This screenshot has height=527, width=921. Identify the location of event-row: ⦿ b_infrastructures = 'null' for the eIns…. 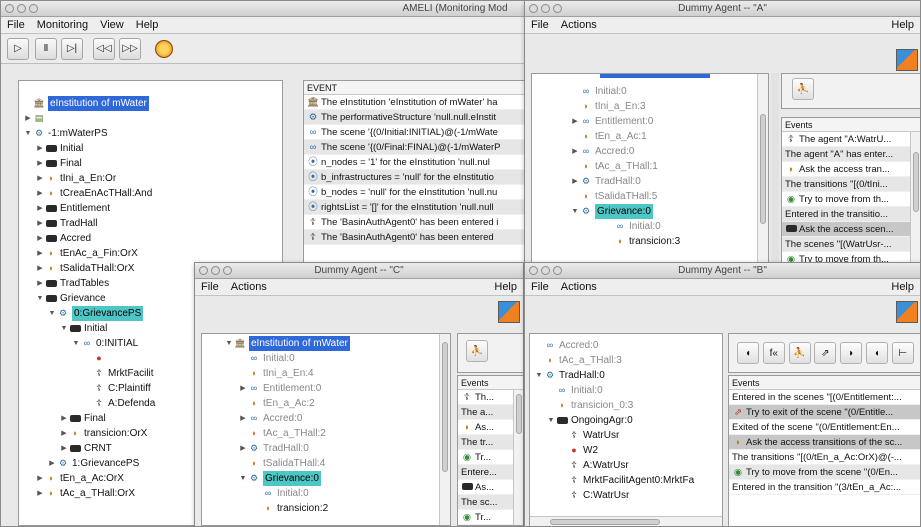
(416, 177).